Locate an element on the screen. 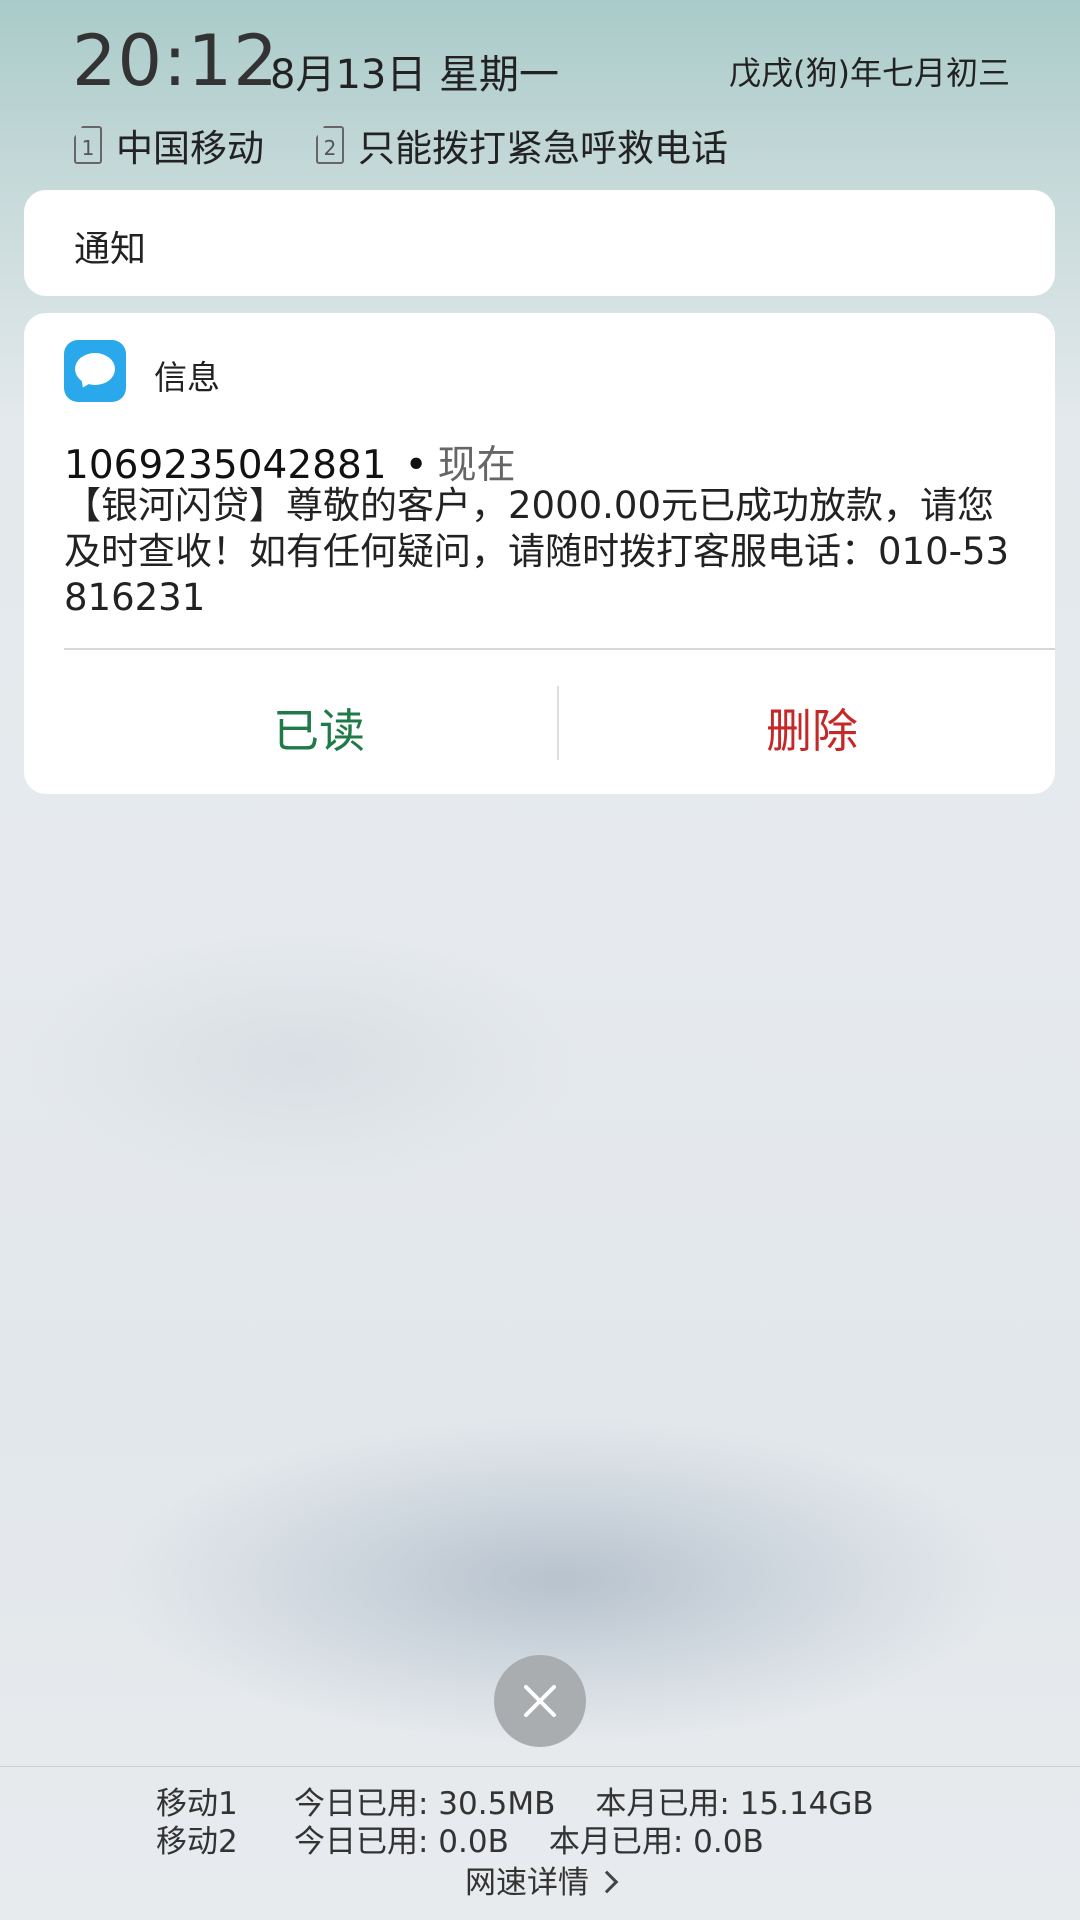 The height and width of the screenshot is (1920, 1080). sender-number: 1069235042881 is located at coordinates (225, 465).